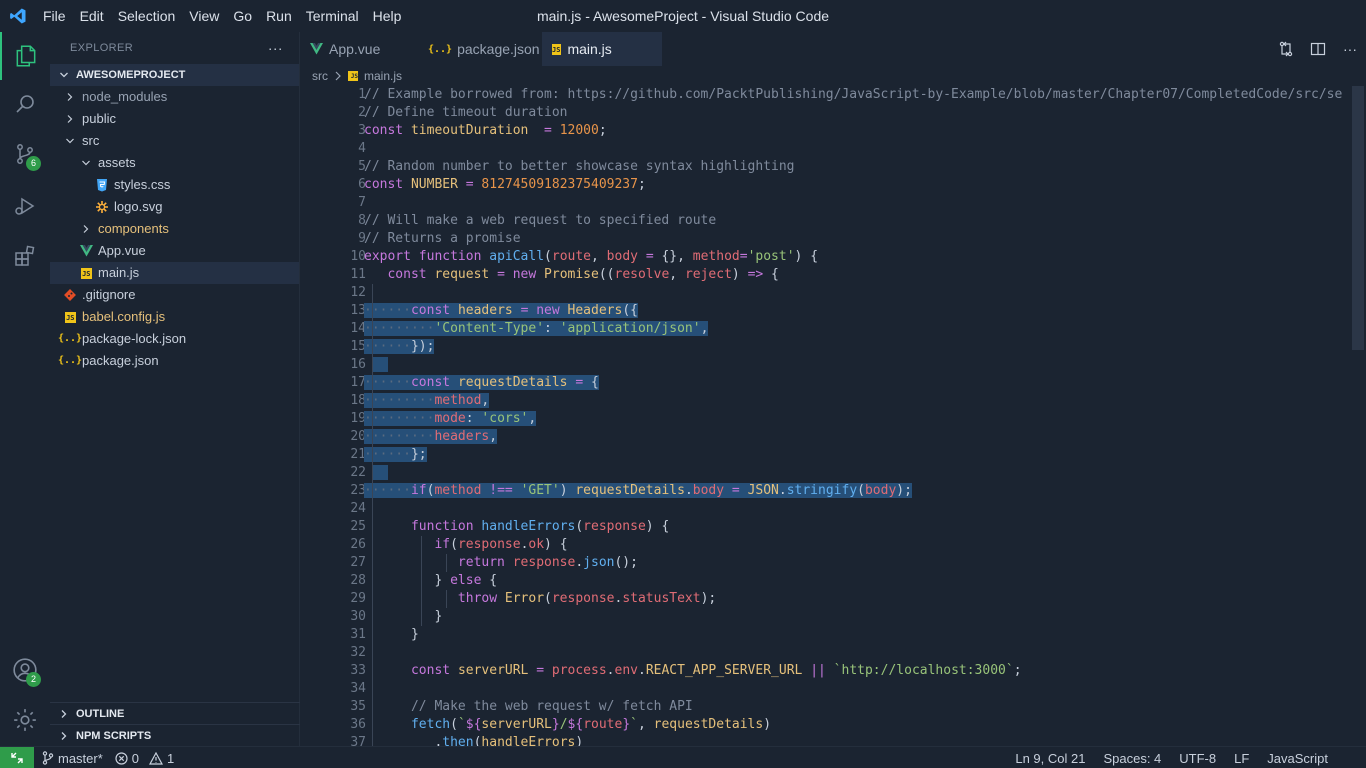 This screenshot has height=768, width=1366. I want to click on tree-item-gitignore: .gitignore, so click(174, 295).